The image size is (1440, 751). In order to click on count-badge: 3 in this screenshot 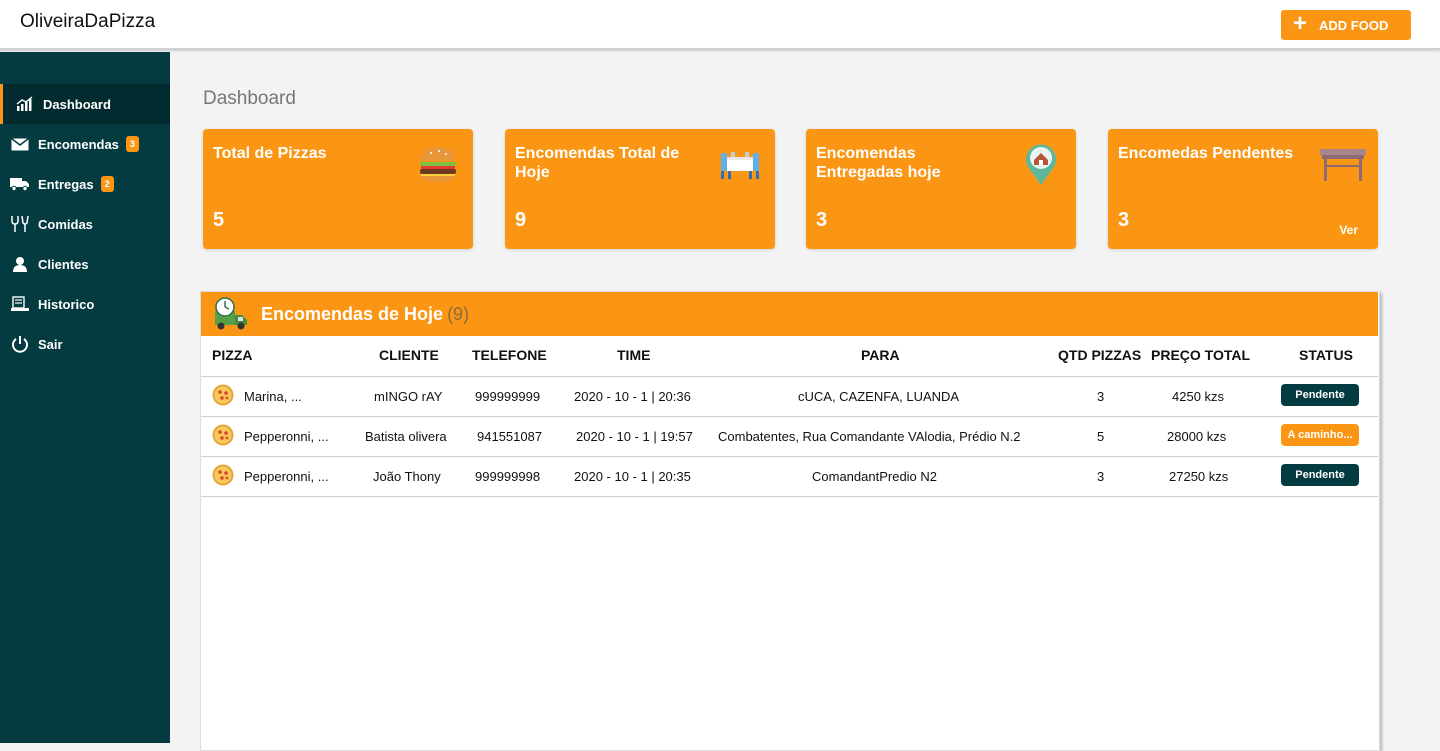, I will do `click(132, 144)`.